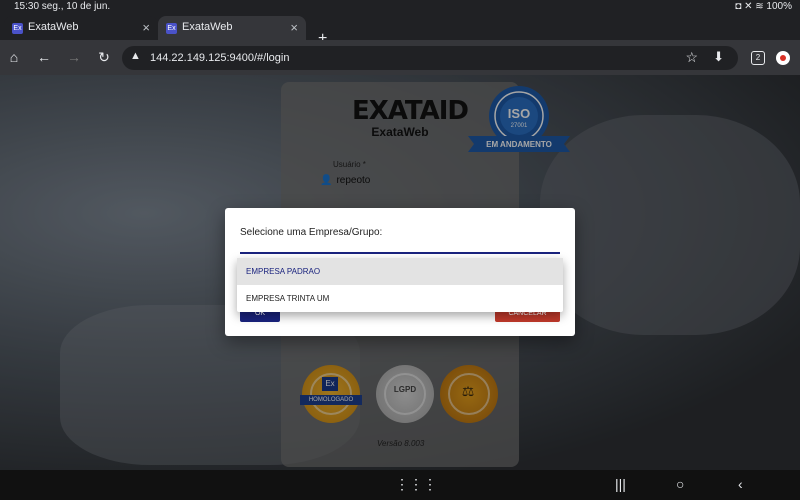 The height and width of the screenshot is (500, 800). Describe the element at coordinates (14, 57) in the screenshot. I see `home-icon: ⌂` at that location.